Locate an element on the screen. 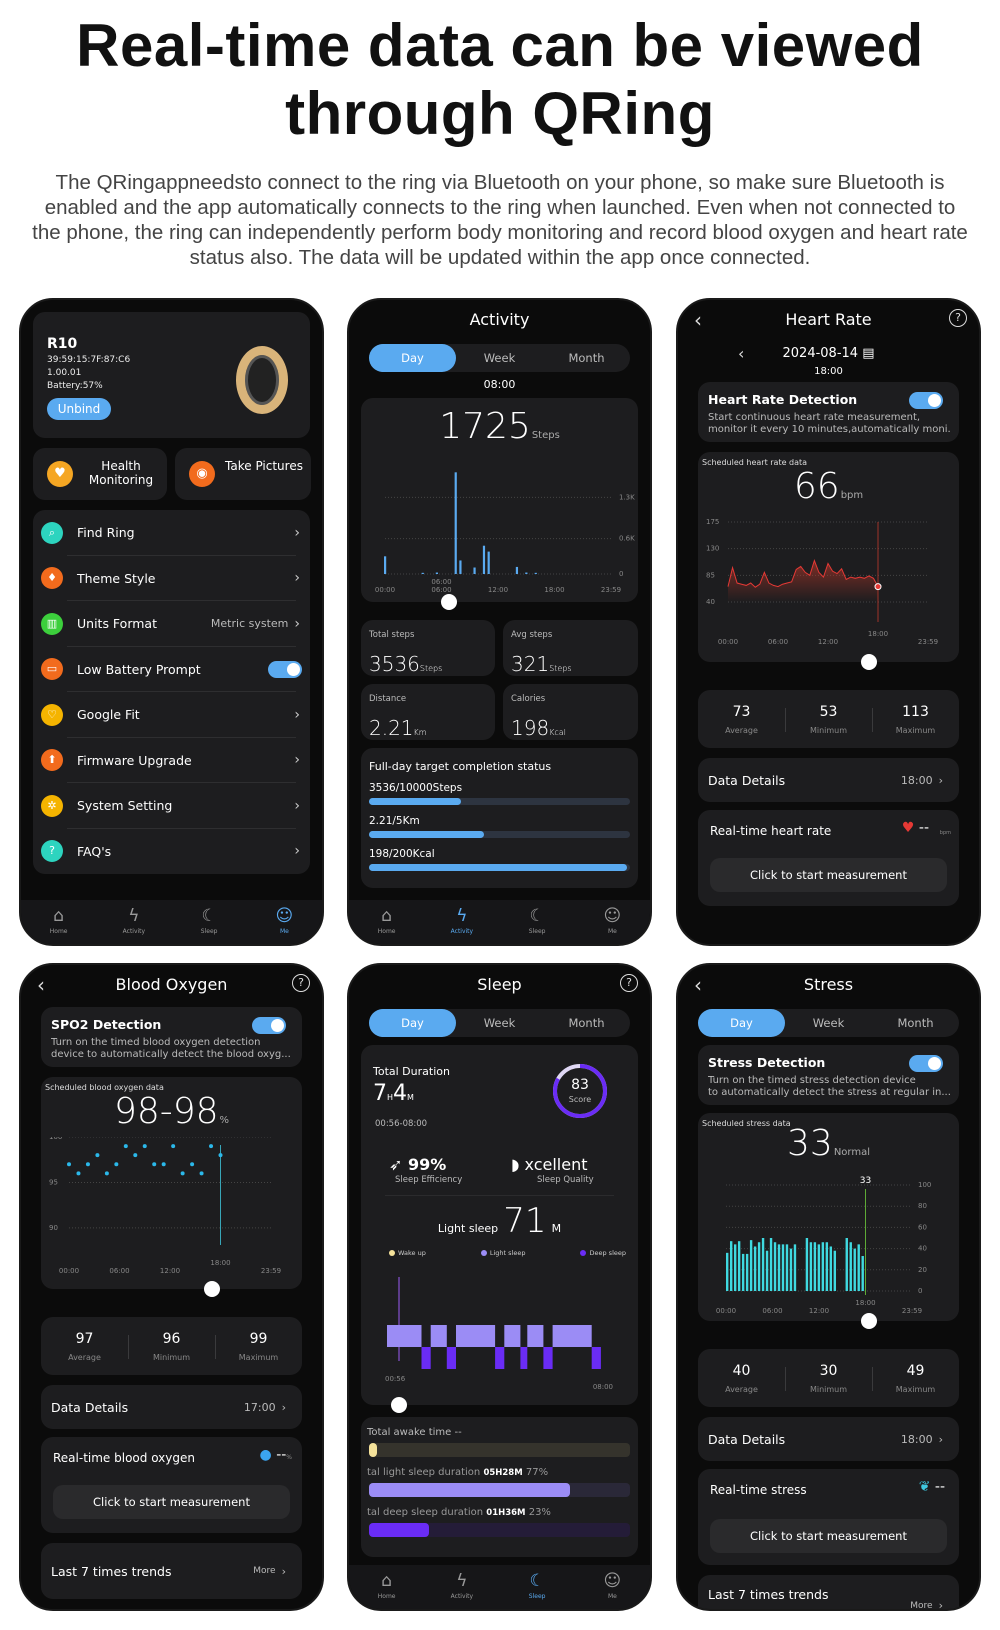 The width and height of the screenshot is (1000, 1630). device-mac: 39:59:15:7F:87:C6 is located at coordinates (89, 360).